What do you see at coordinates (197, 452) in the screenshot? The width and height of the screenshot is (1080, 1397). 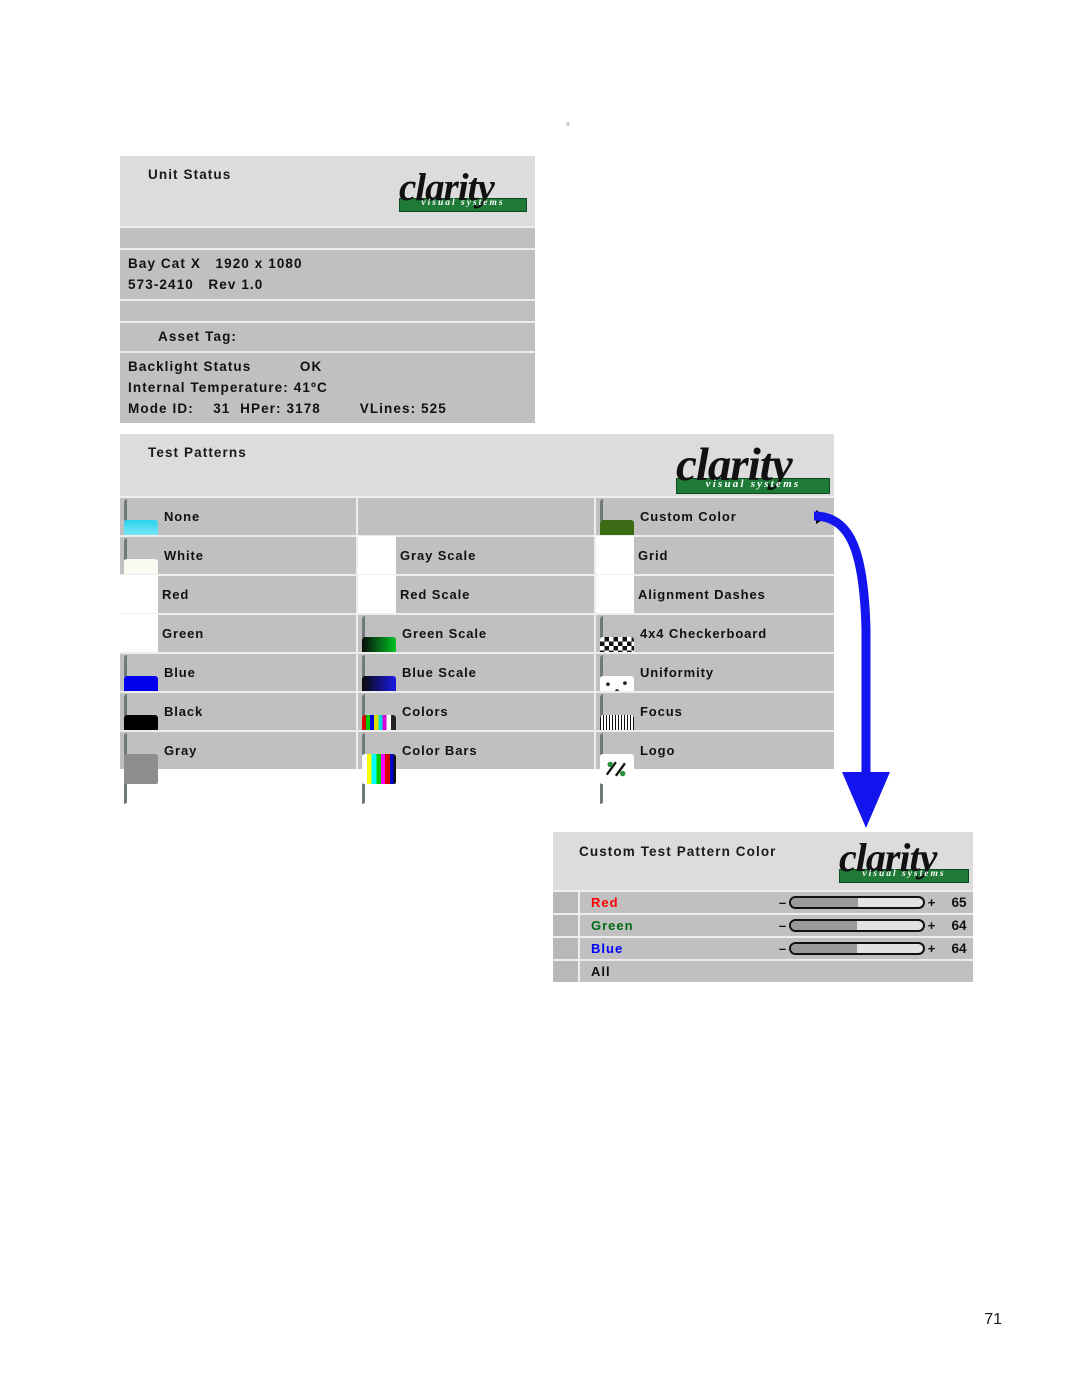 I see `test-patterns-title: Test Patterns` at bounding box center [197, 452].